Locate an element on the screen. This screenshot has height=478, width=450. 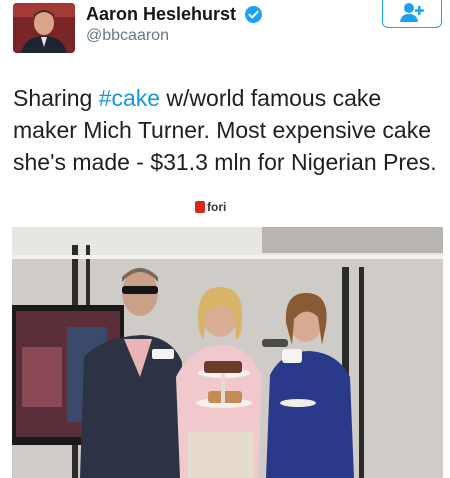
watermark-mark-icon is located at coordinates (200, 207).